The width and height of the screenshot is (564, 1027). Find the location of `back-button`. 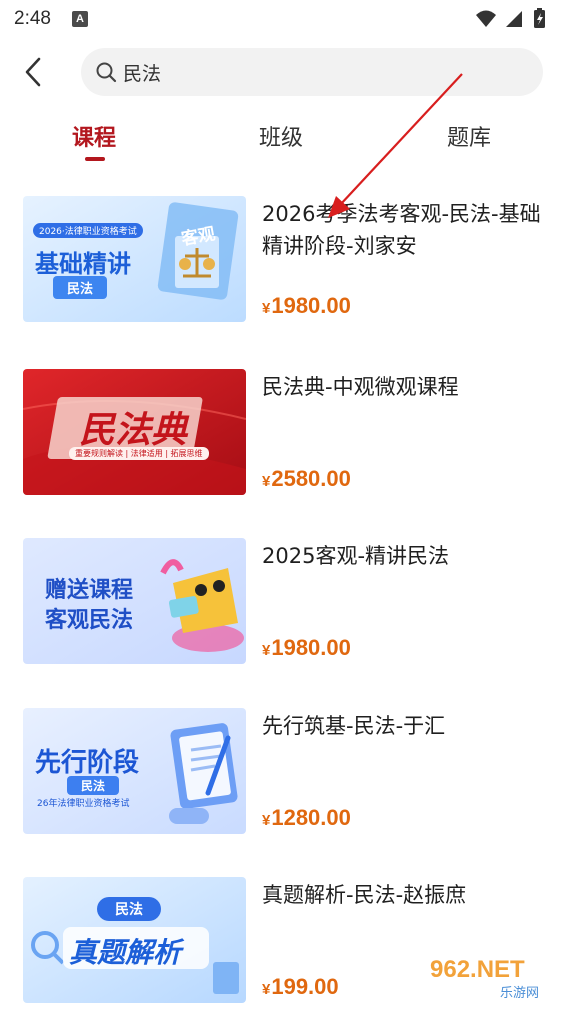

back-button is located at coordinates (34, 72).